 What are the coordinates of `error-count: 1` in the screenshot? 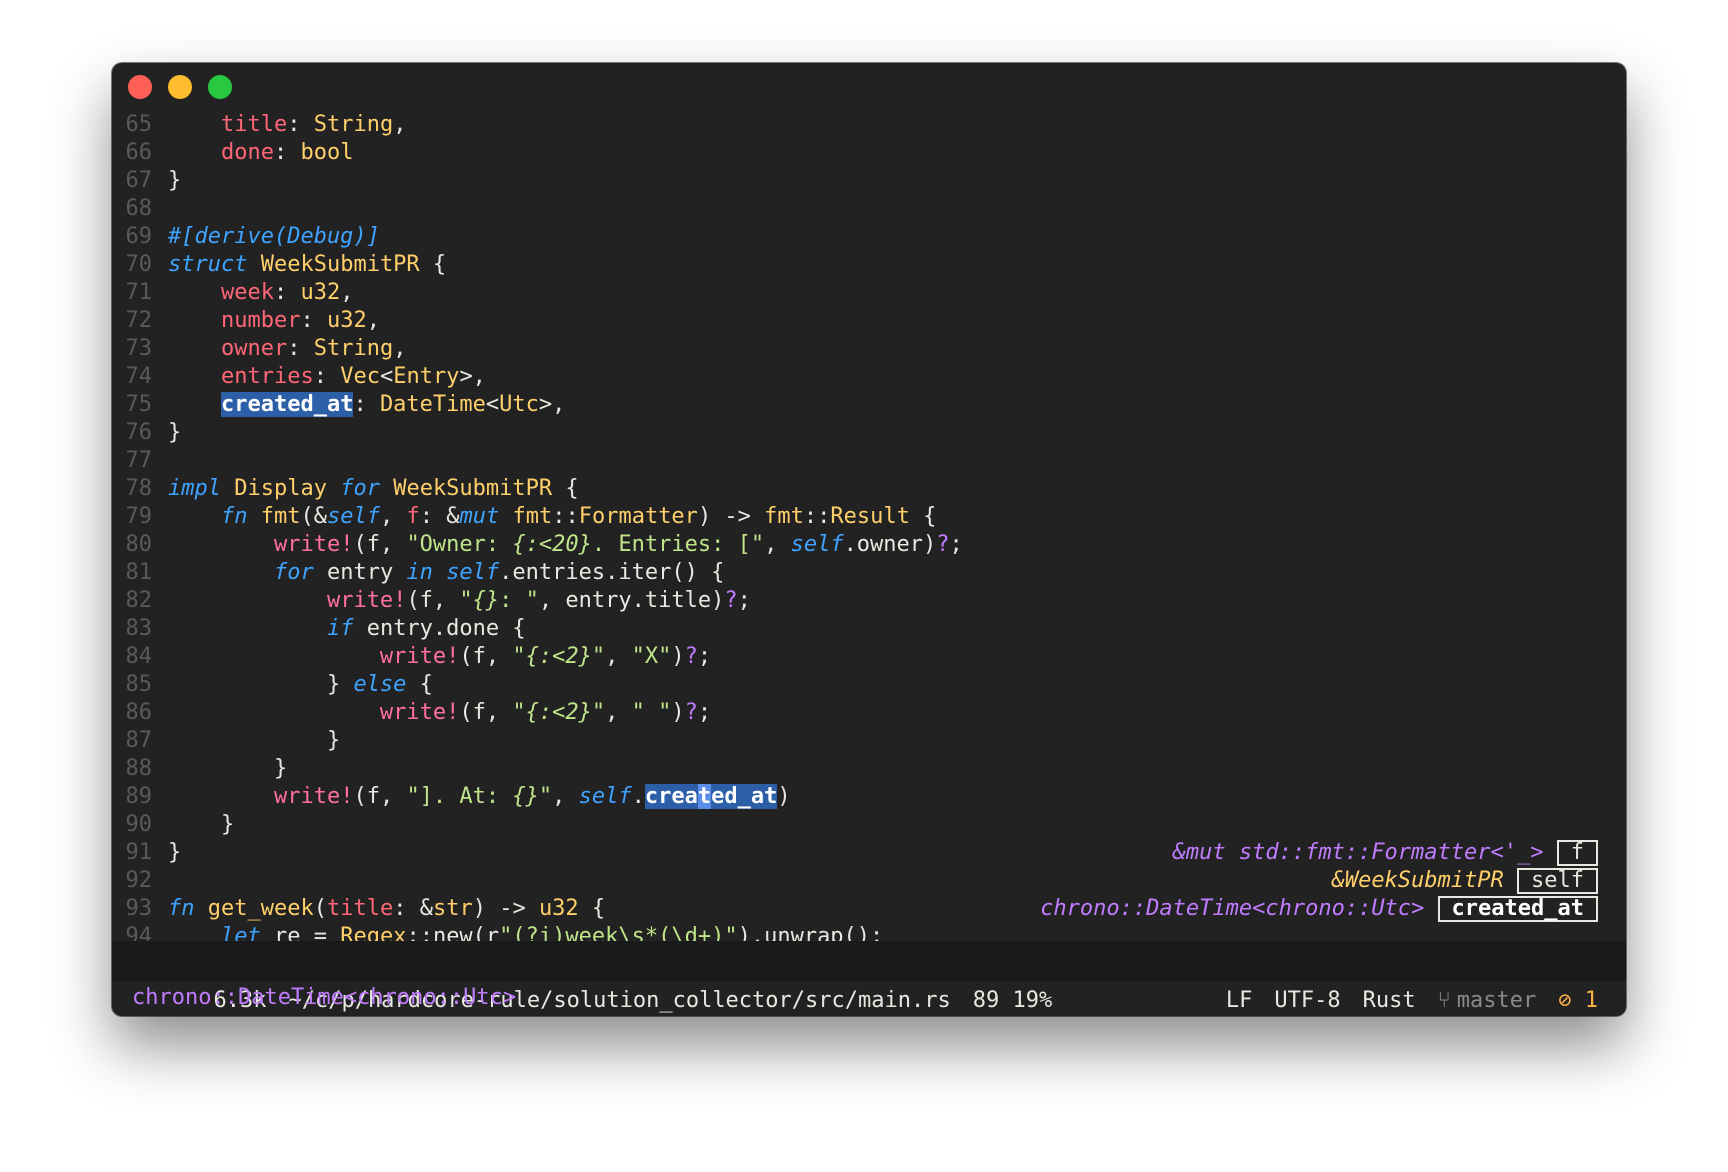 It's located at (1591, 1000).